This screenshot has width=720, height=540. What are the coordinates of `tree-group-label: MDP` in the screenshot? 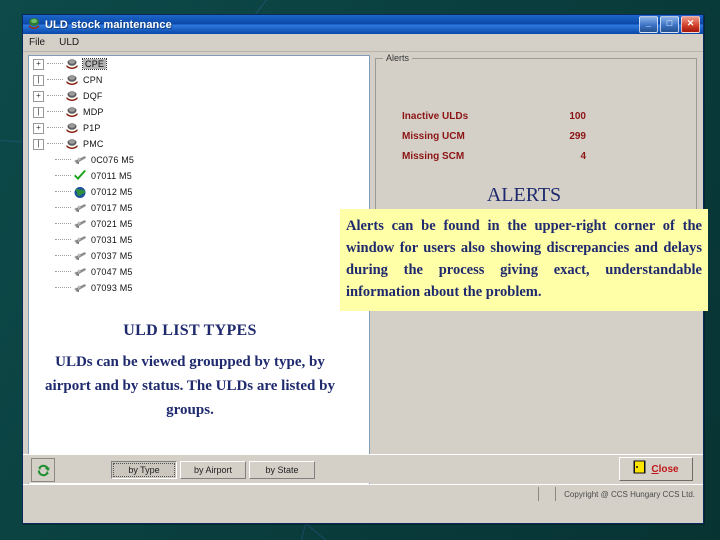 It's located at (93, 112).